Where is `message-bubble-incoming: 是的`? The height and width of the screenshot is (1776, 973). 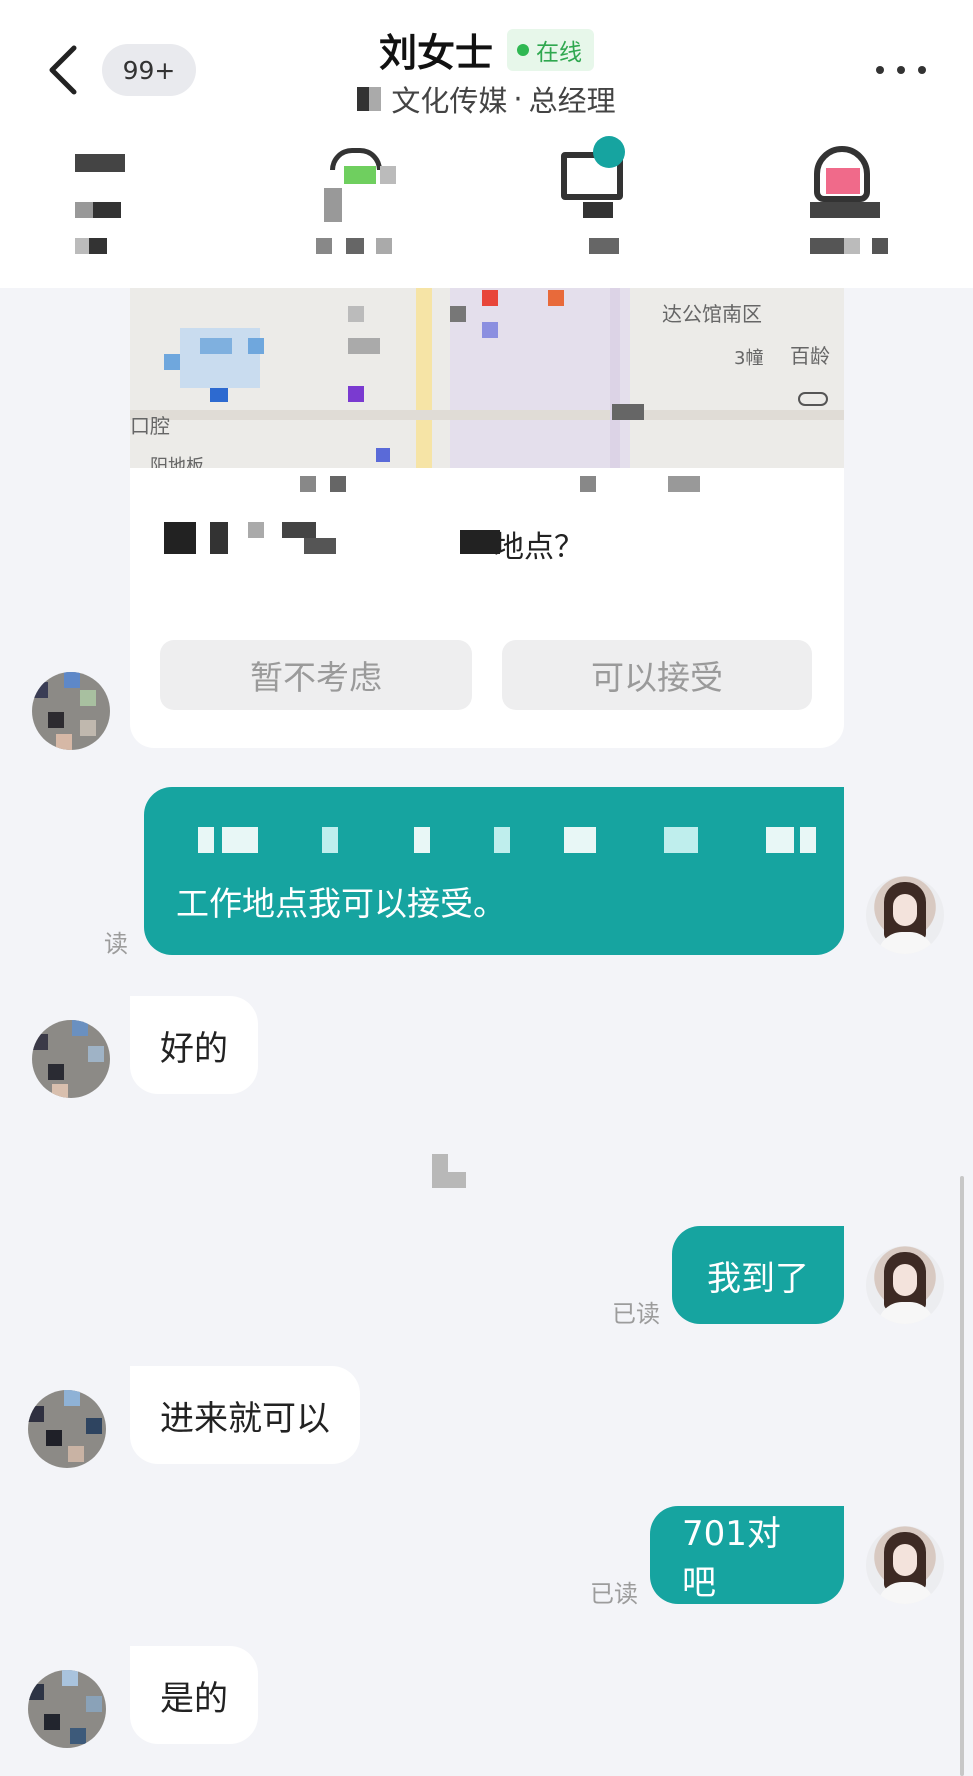
message-bubble-incoming: 是的 is located at coordinates (194, 1695).